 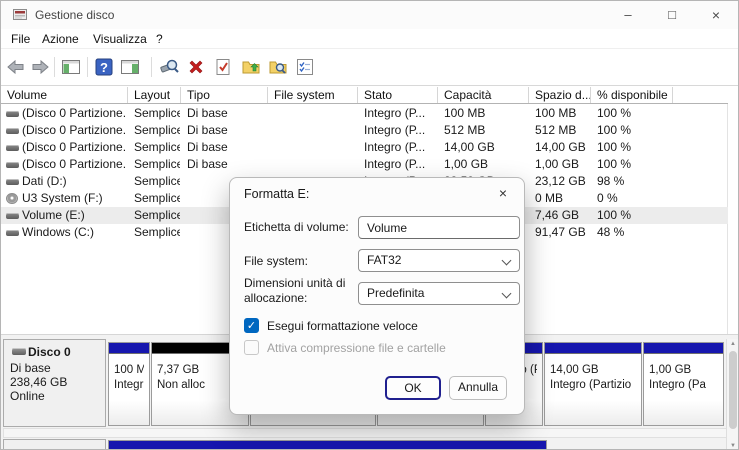 What do you see at coordinates (672, 15) in the screenshot?
I see `maximize-button: □` at bounding box center [672, 15].